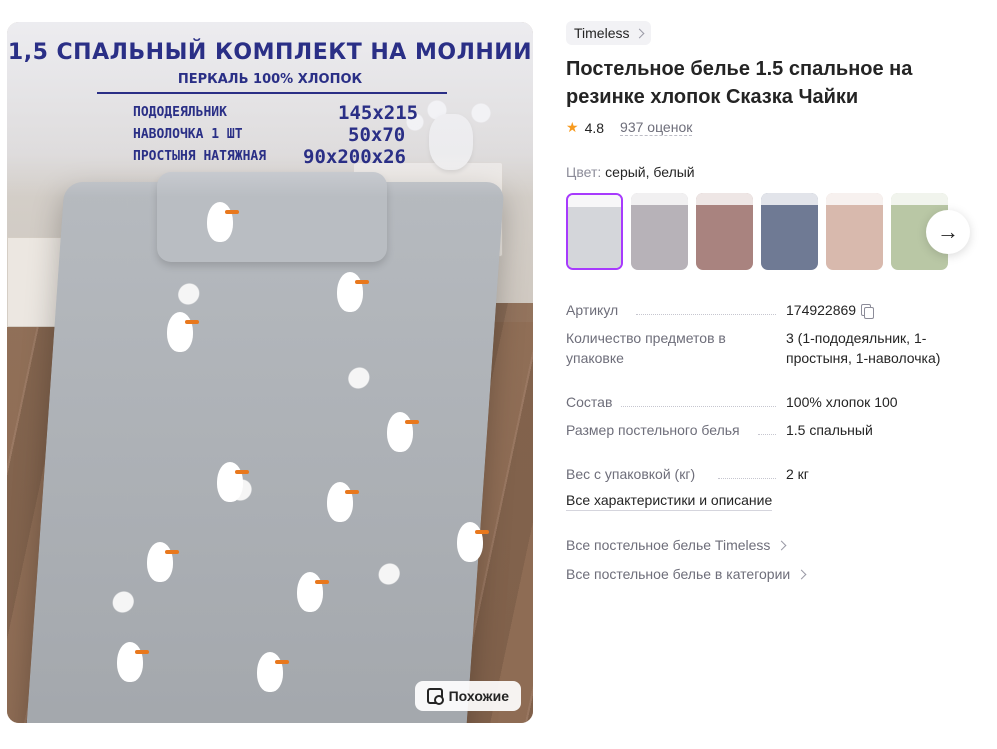 The height and width of the screenshot is (749, 997). I want to click on category-link-text: Все постельное белье в категории, so click(678, 574).